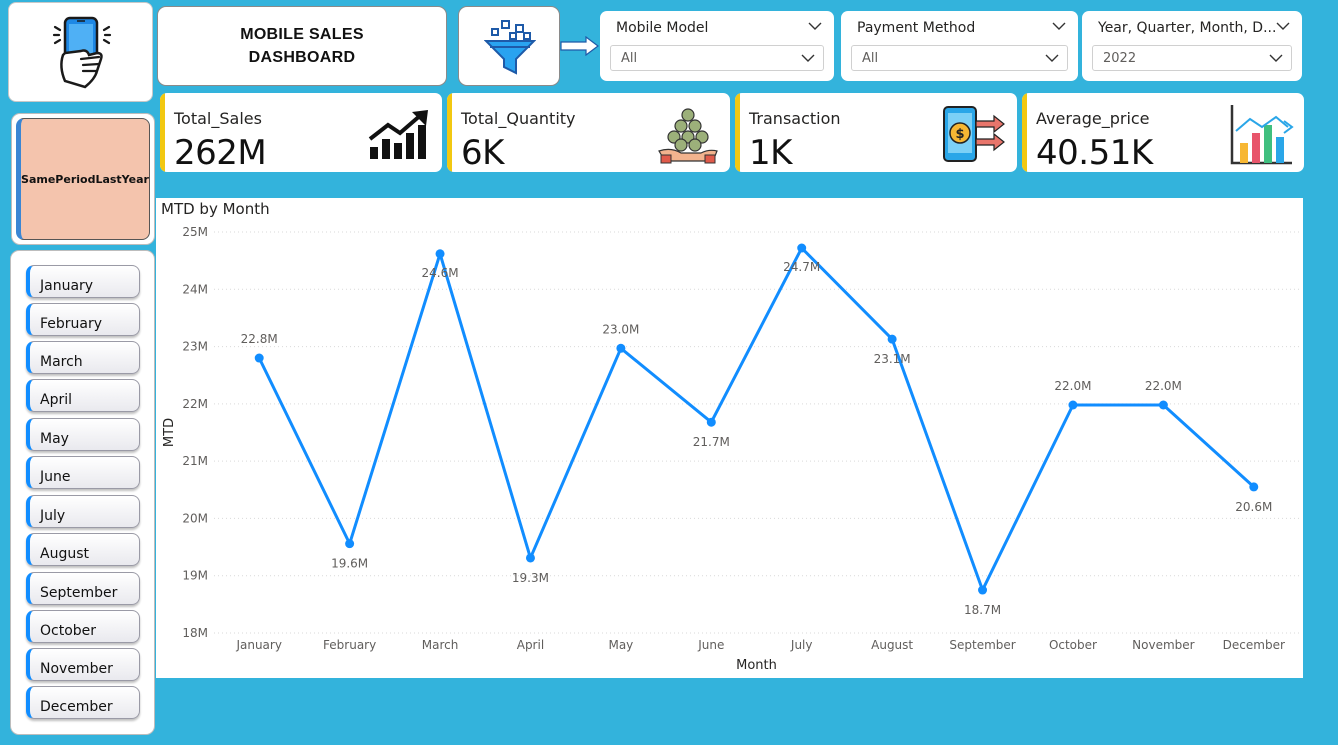  Describe the element at coordinates (195, 404) in the screenshot. I see `y-tick-label: 22M` at that location.